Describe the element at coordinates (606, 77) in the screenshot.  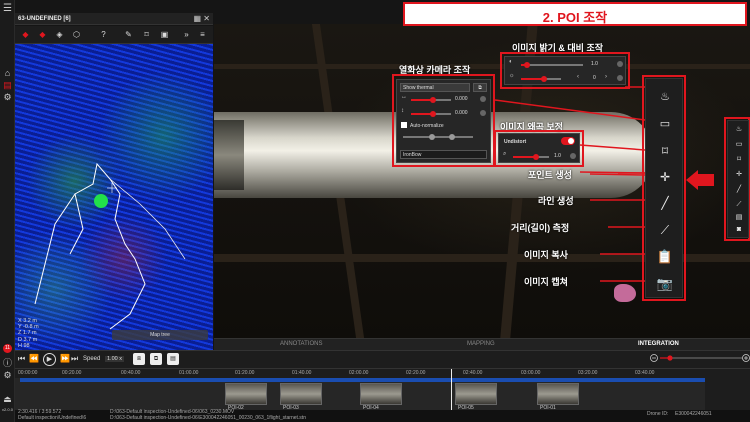
I see `chevron-right-icon: ›` at that location.